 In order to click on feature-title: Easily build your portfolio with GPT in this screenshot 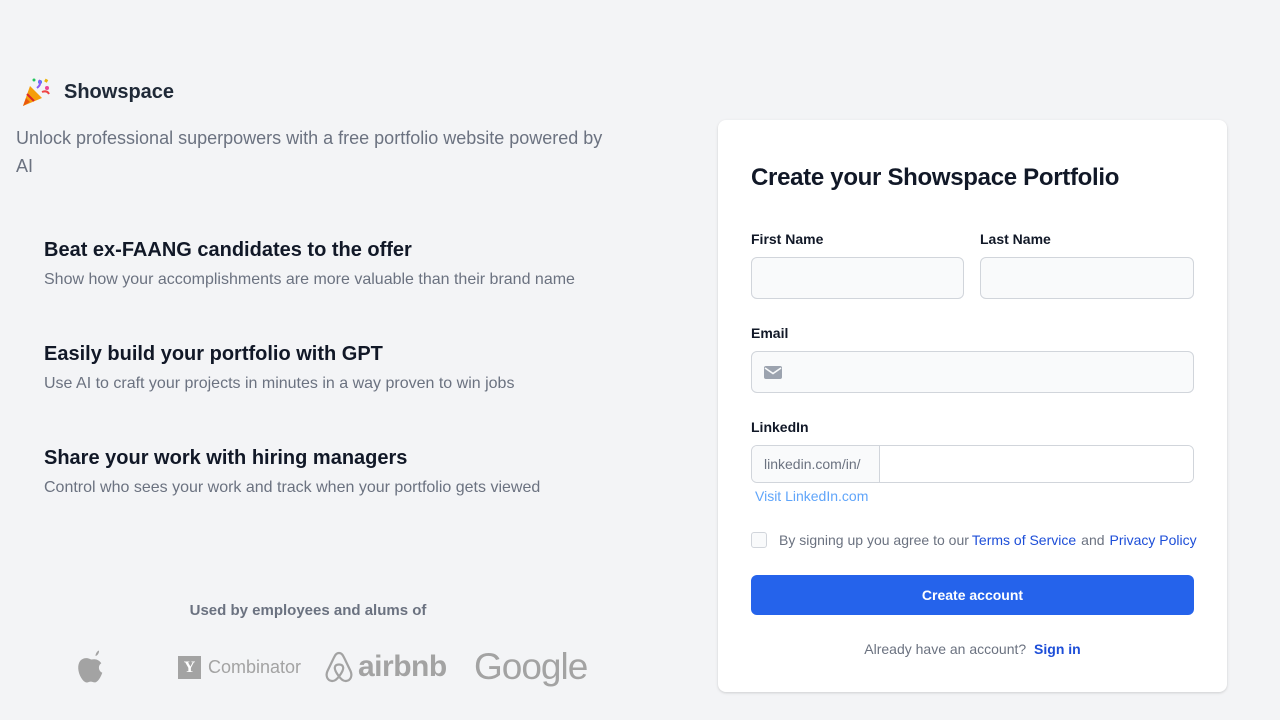, I will do `click(213, 354)`.